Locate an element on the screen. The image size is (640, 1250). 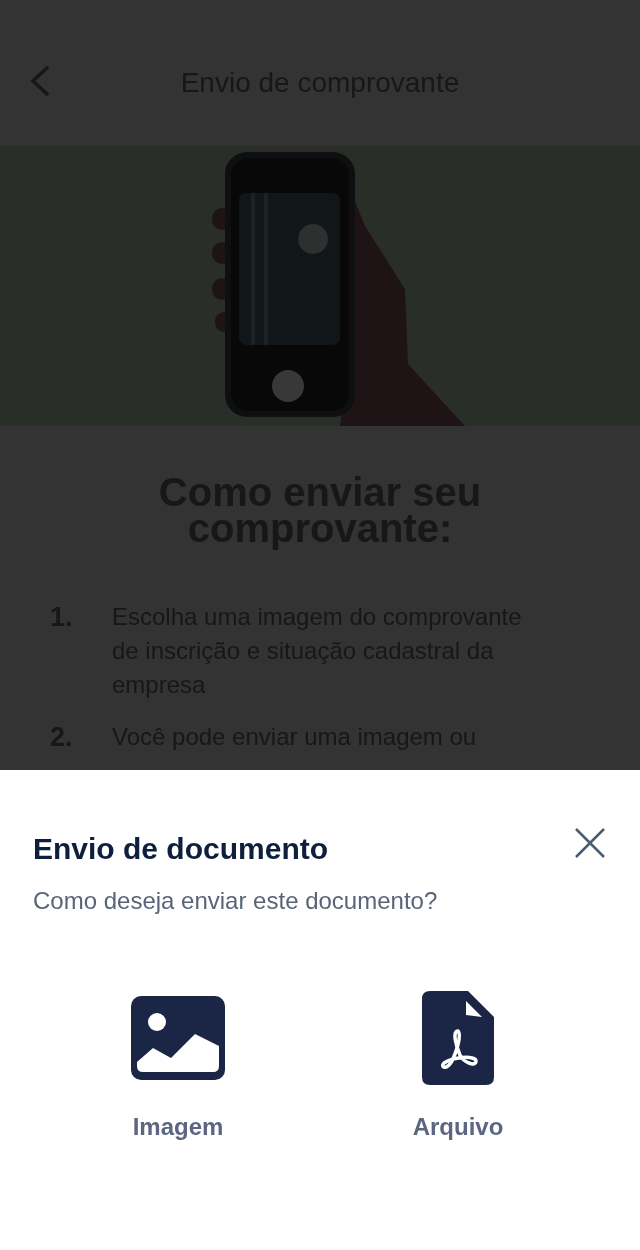
option-button: Arquivo is located at coordinates (458, 1062).